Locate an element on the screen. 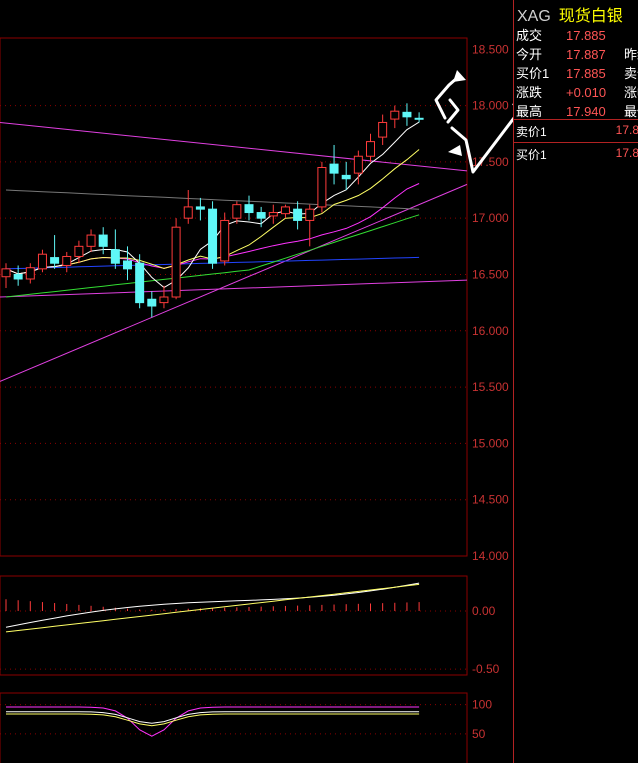 The image size is (638, 763). quote-value: +0.010 is located at coordinates (586, 92).